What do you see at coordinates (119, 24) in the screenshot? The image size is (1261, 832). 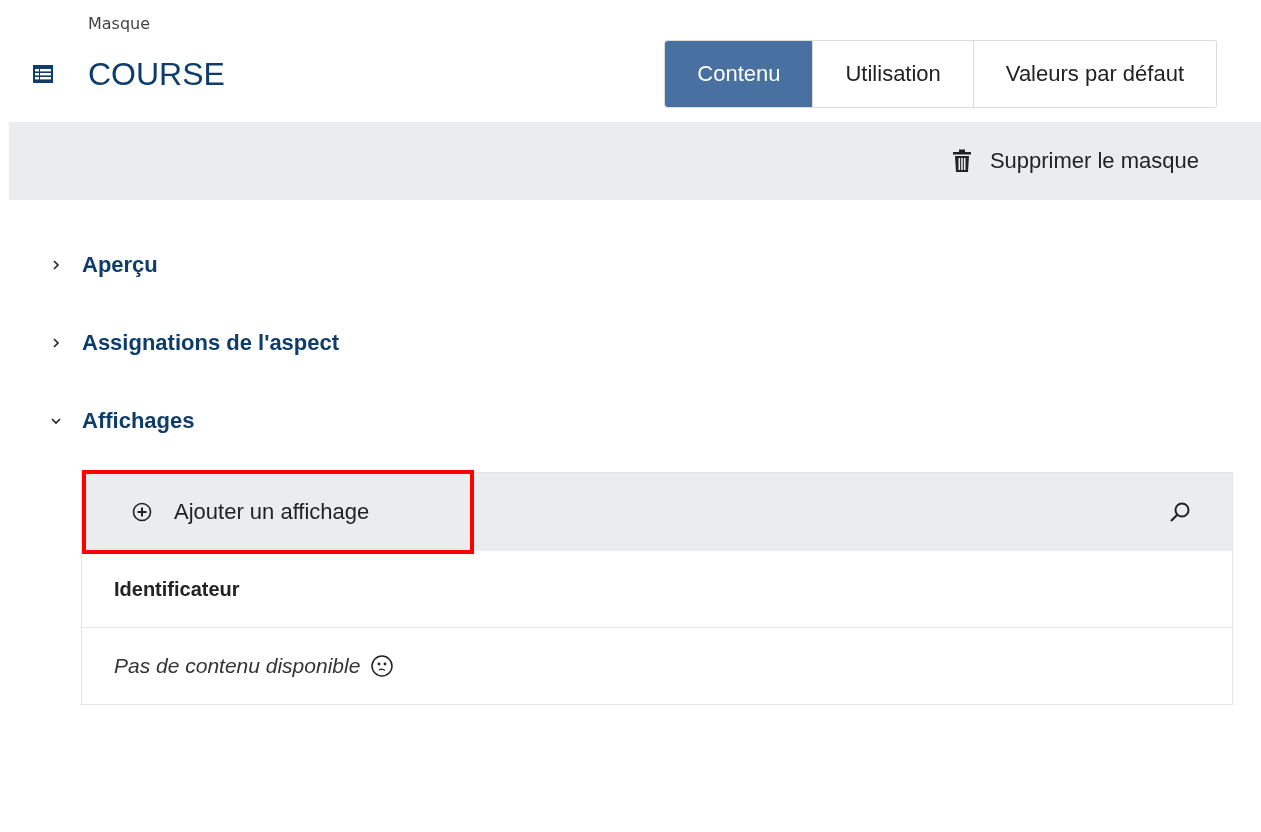 I see `breadcrumb: Masque` at bounding box center [119, 24].